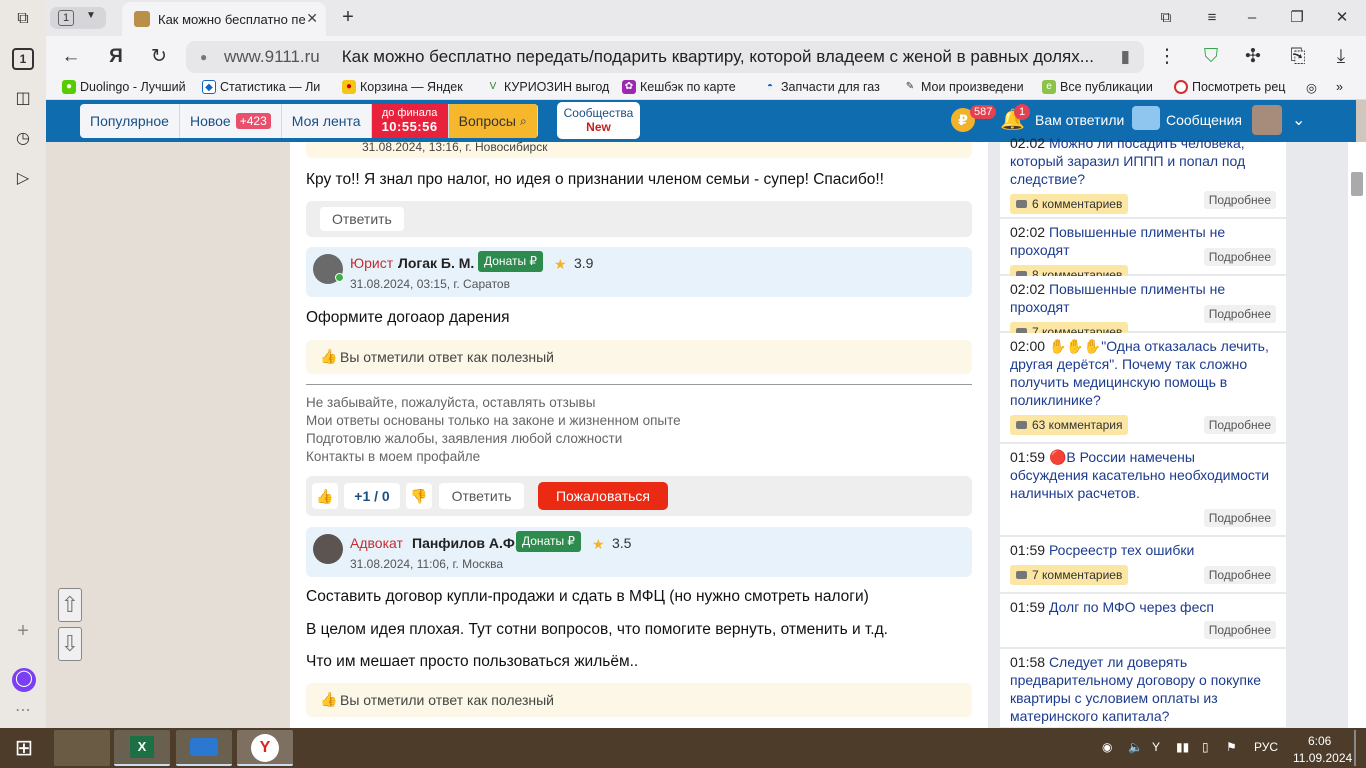  I want to click on history-icon: ◷, so click(23, 139).